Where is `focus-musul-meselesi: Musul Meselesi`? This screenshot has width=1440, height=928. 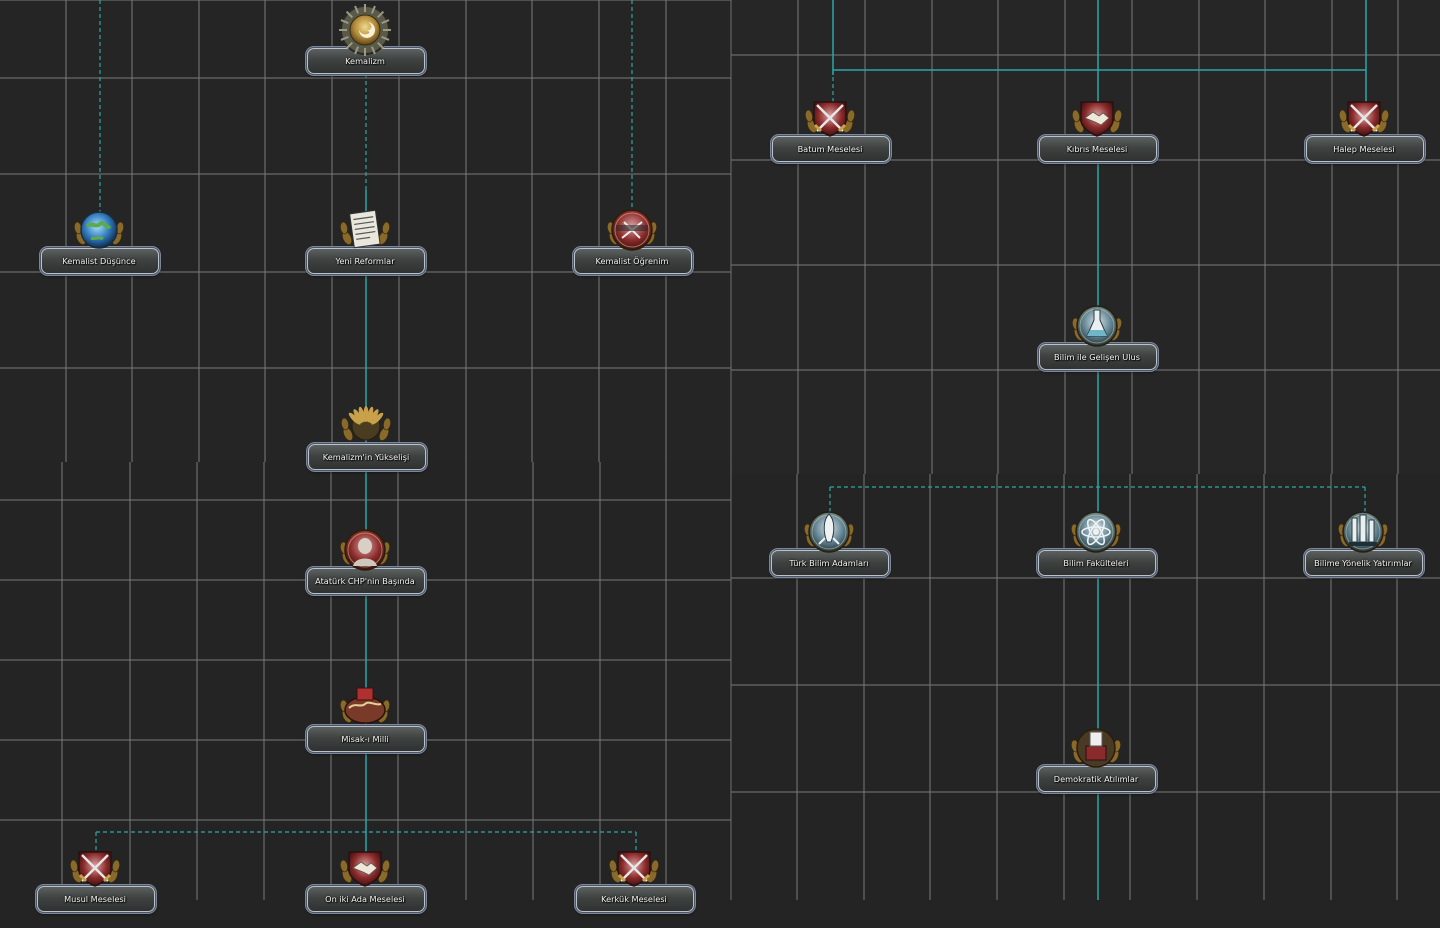
focus-musul-meselesi: Musul Meselesi is located at coordinates (95, 883).